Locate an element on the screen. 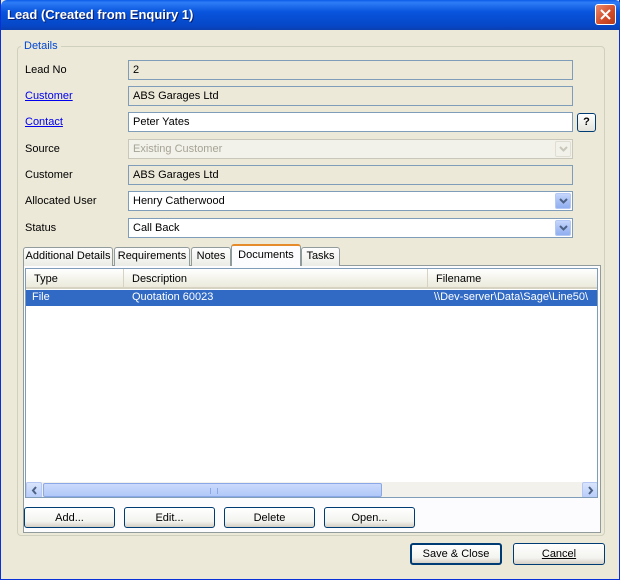 The image size is (620, 580). close-button is located at coordinates (605, 14).